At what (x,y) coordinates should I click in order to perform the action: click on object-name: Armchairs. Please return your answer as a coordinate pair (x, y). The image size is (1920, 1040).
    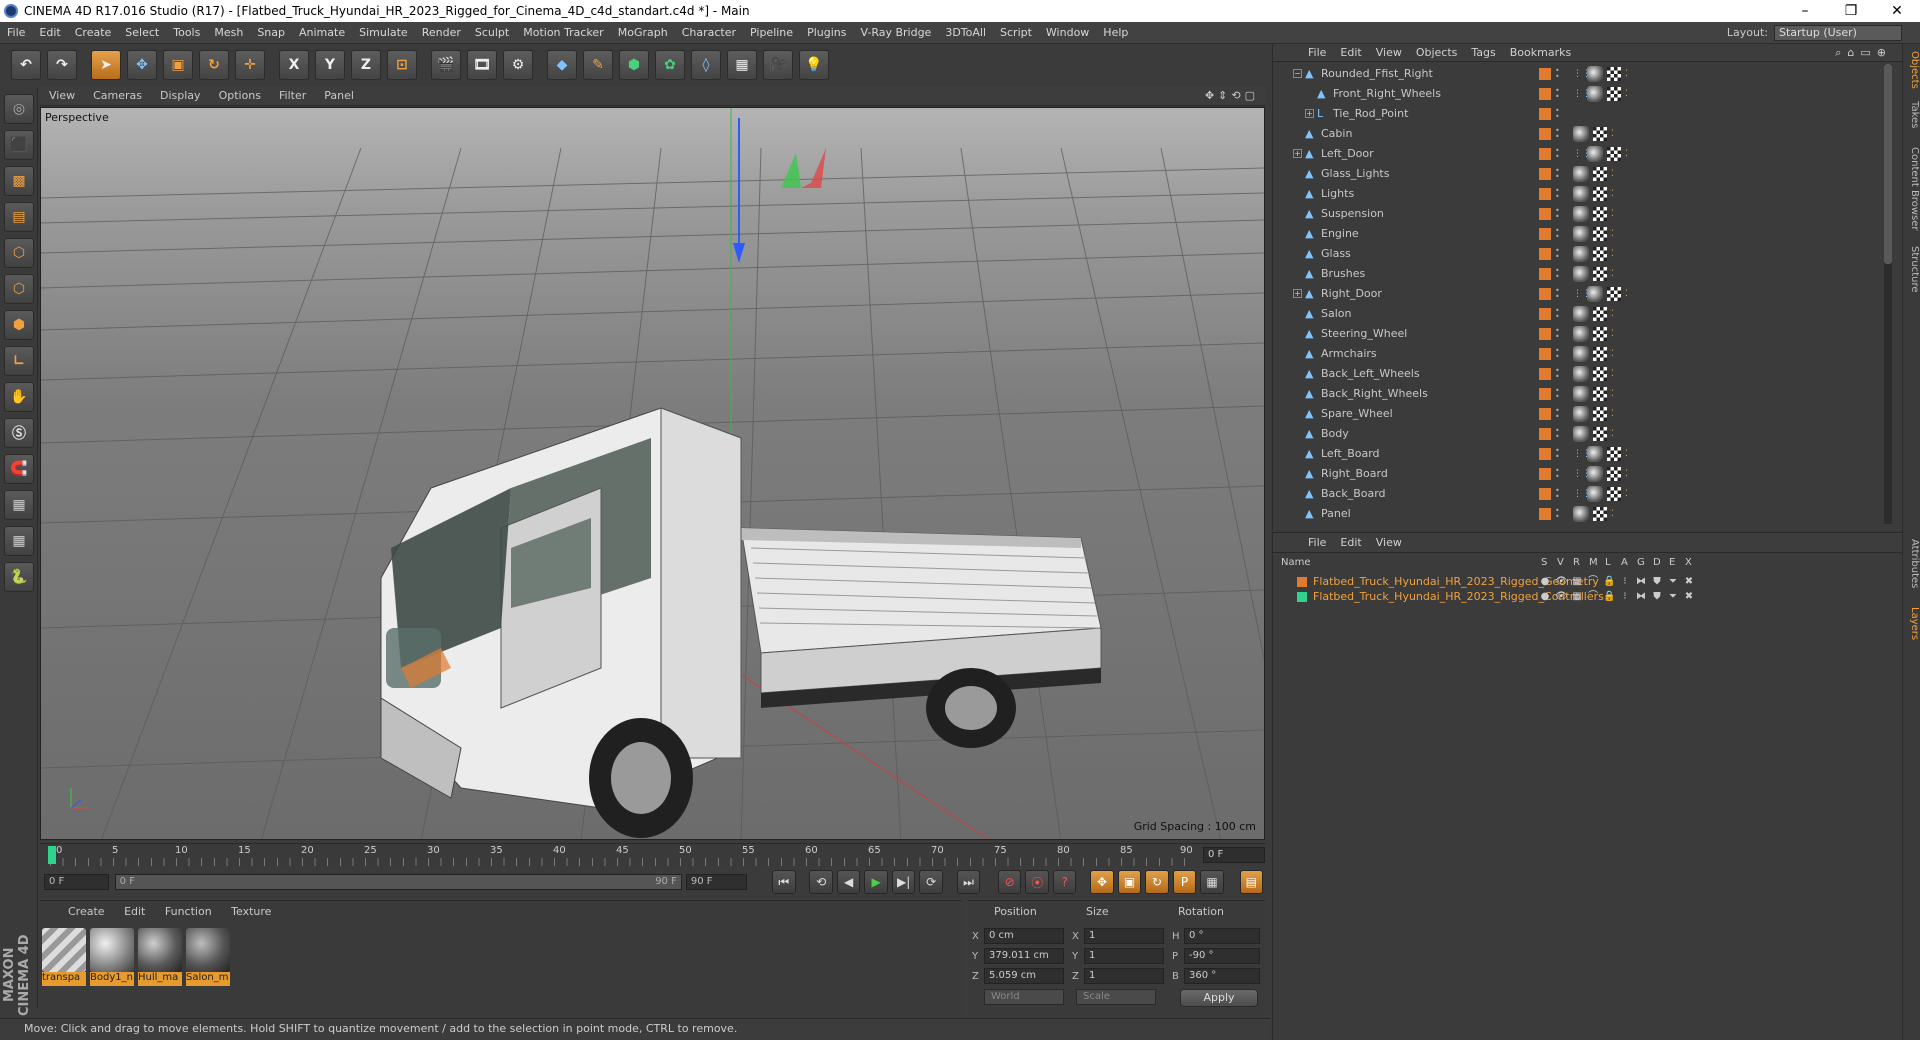
    Looking at the image, I should click on (1349, 353).